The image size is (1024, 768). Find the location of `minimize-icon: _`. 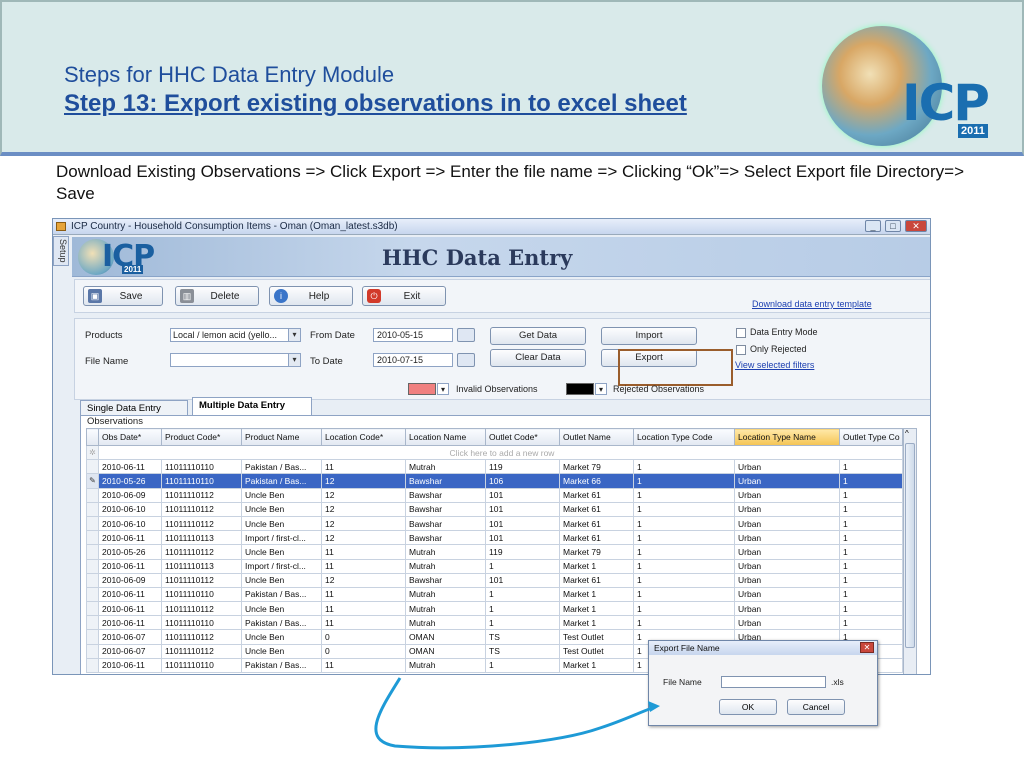

minimize-icon: _ is located at coordinates (873, 226).